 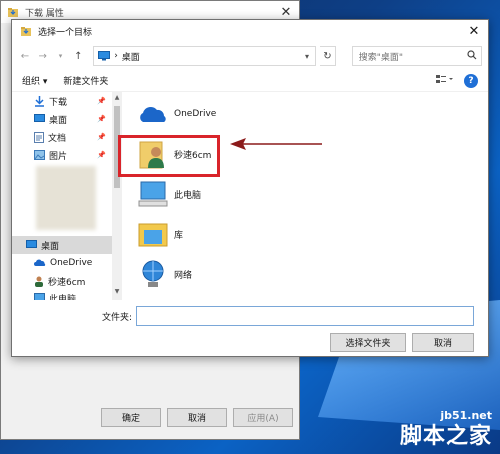 What do you see at coordinates (169, 156) in the screenshot?
I see `highlight-box` at bounding box center [169, 156].